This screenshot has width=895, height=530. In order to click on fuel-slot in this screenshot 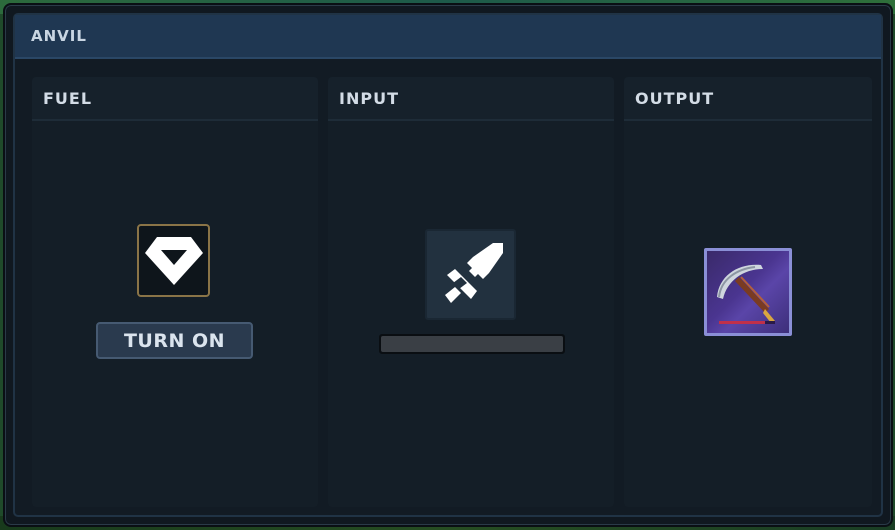, I will do `click(173, 260)`.